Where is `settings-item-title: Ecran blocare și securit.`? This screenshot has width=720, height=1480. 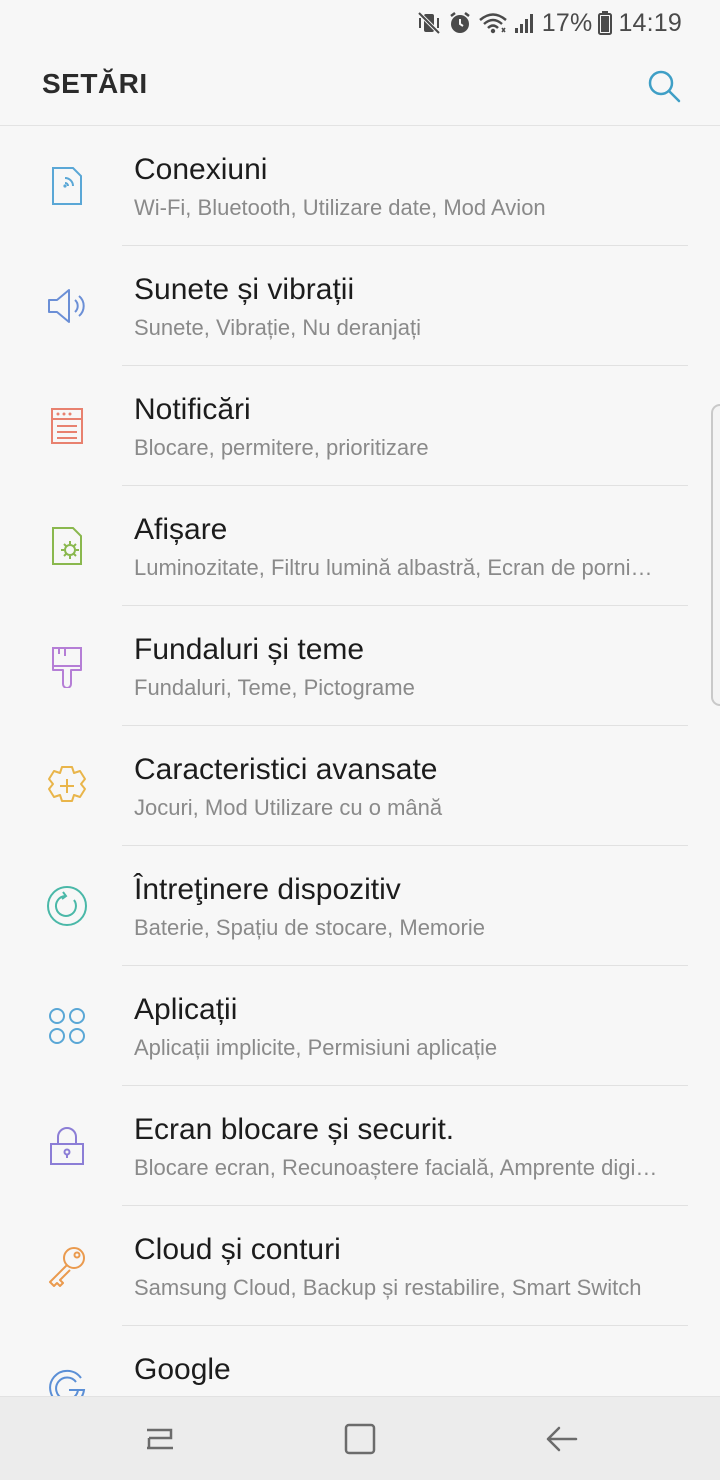 settings-item-title: Ecran blocare și securit. is located at coordinates (294, 1129).